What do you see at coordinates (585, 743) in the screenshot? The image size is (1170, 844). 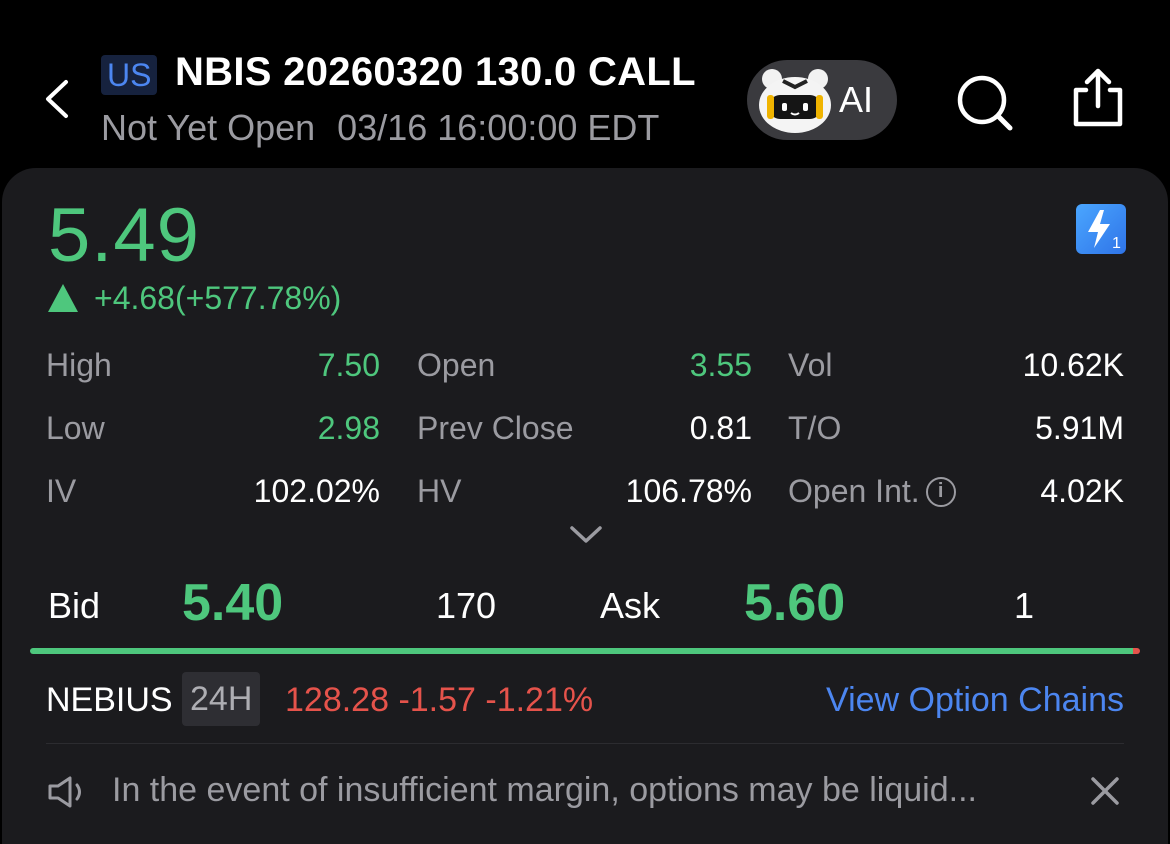 I see `divider` at bounding box center [585, 743].